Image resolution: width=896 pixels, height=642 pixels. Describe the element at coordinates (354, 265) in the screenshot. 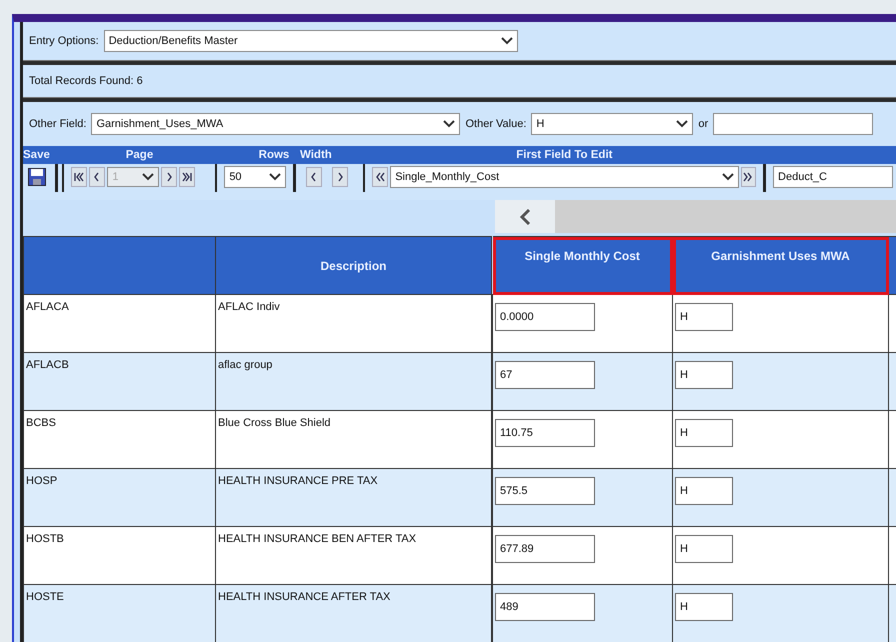

I see `column-header: Description` at that location.